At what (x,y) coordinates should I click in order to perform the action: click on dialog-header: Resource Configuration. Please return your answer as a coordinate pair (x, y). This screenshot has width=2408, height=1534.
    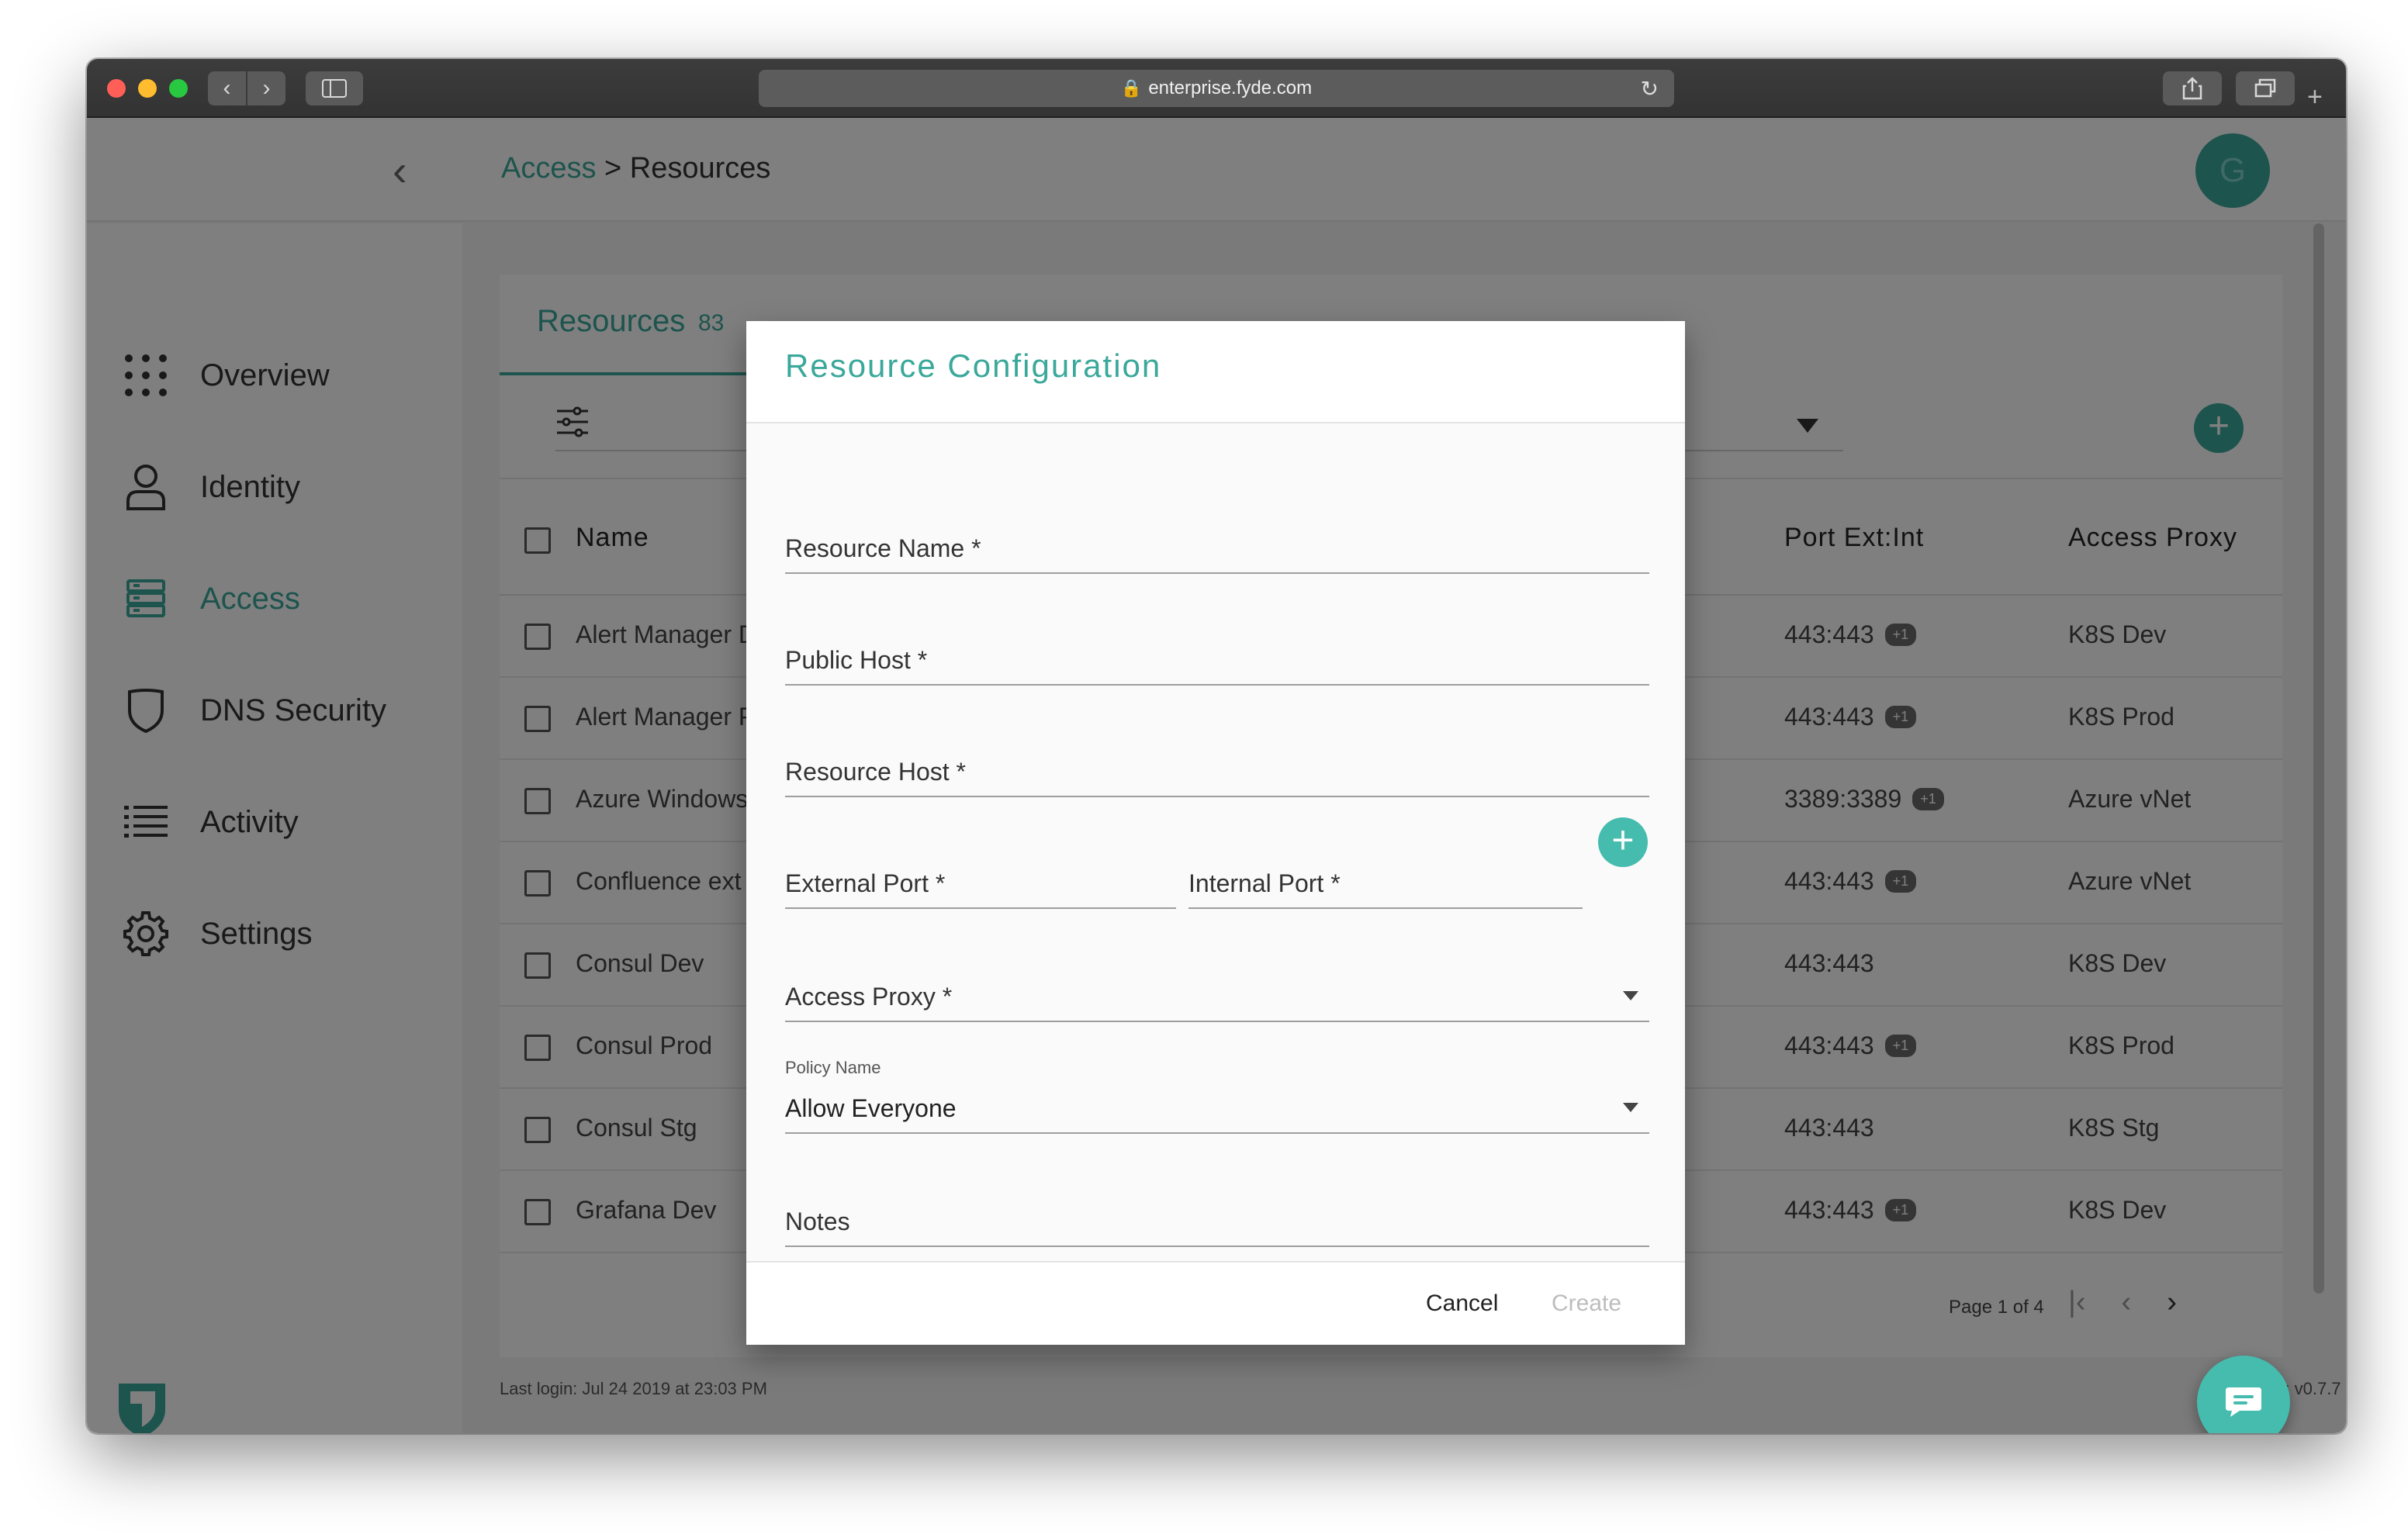
    Looking at the image, I should click on (1215, 372).